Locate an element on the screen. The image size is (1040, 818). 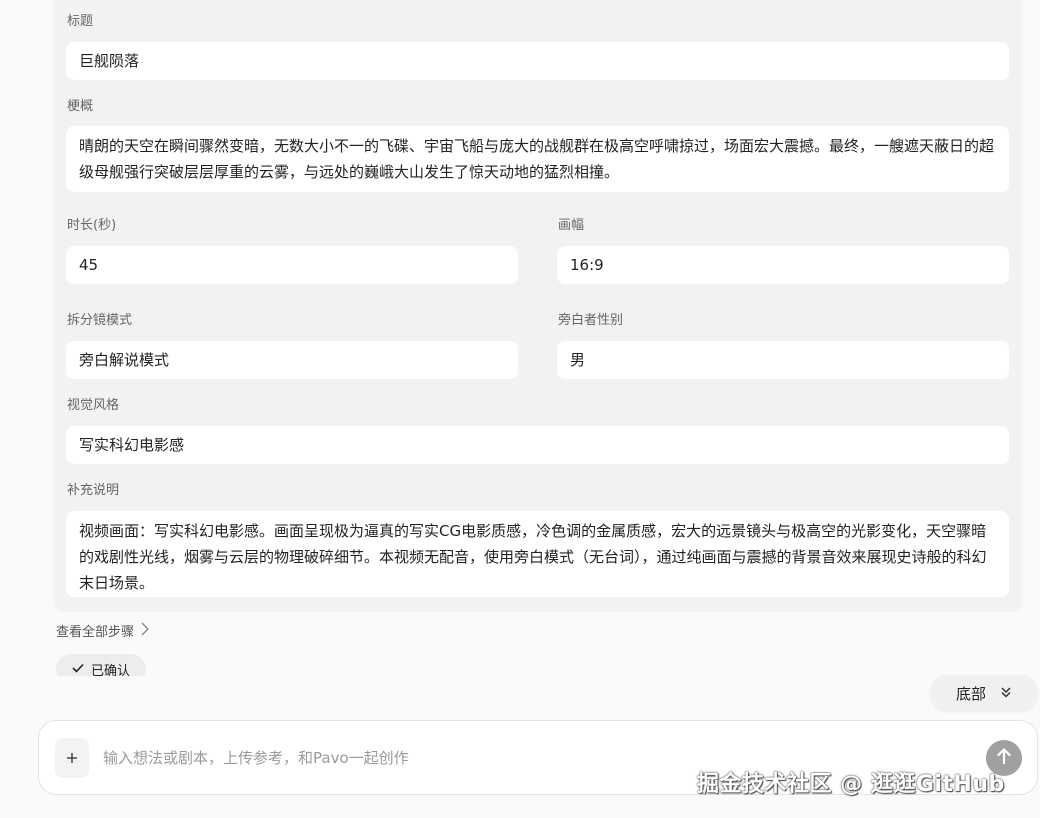
plus-icon is located at coordinates (72, 758).